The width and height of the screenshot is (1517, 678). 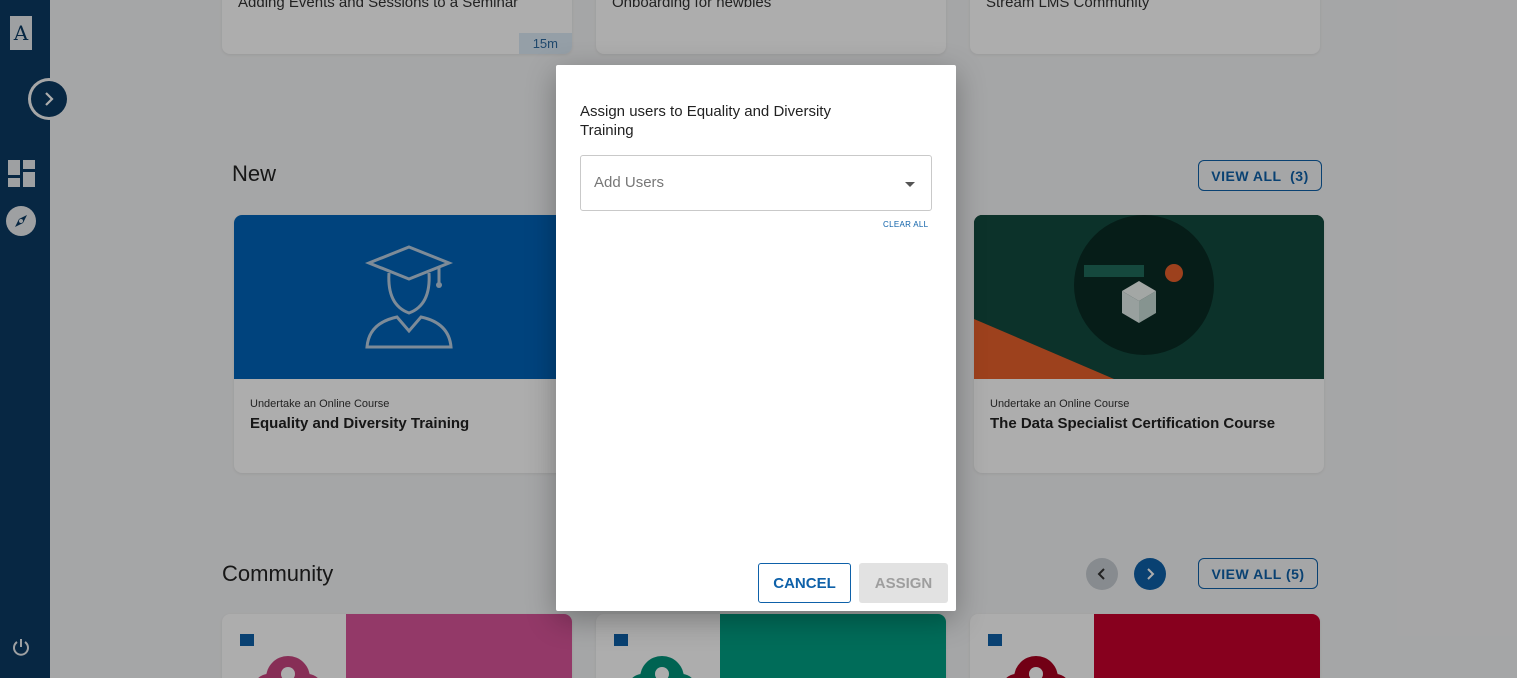 What do you see at coordinates (905, 224) in the screenshot?
I see `clear-all-link: CLEAR ALL` at bounding box center [905, 224].